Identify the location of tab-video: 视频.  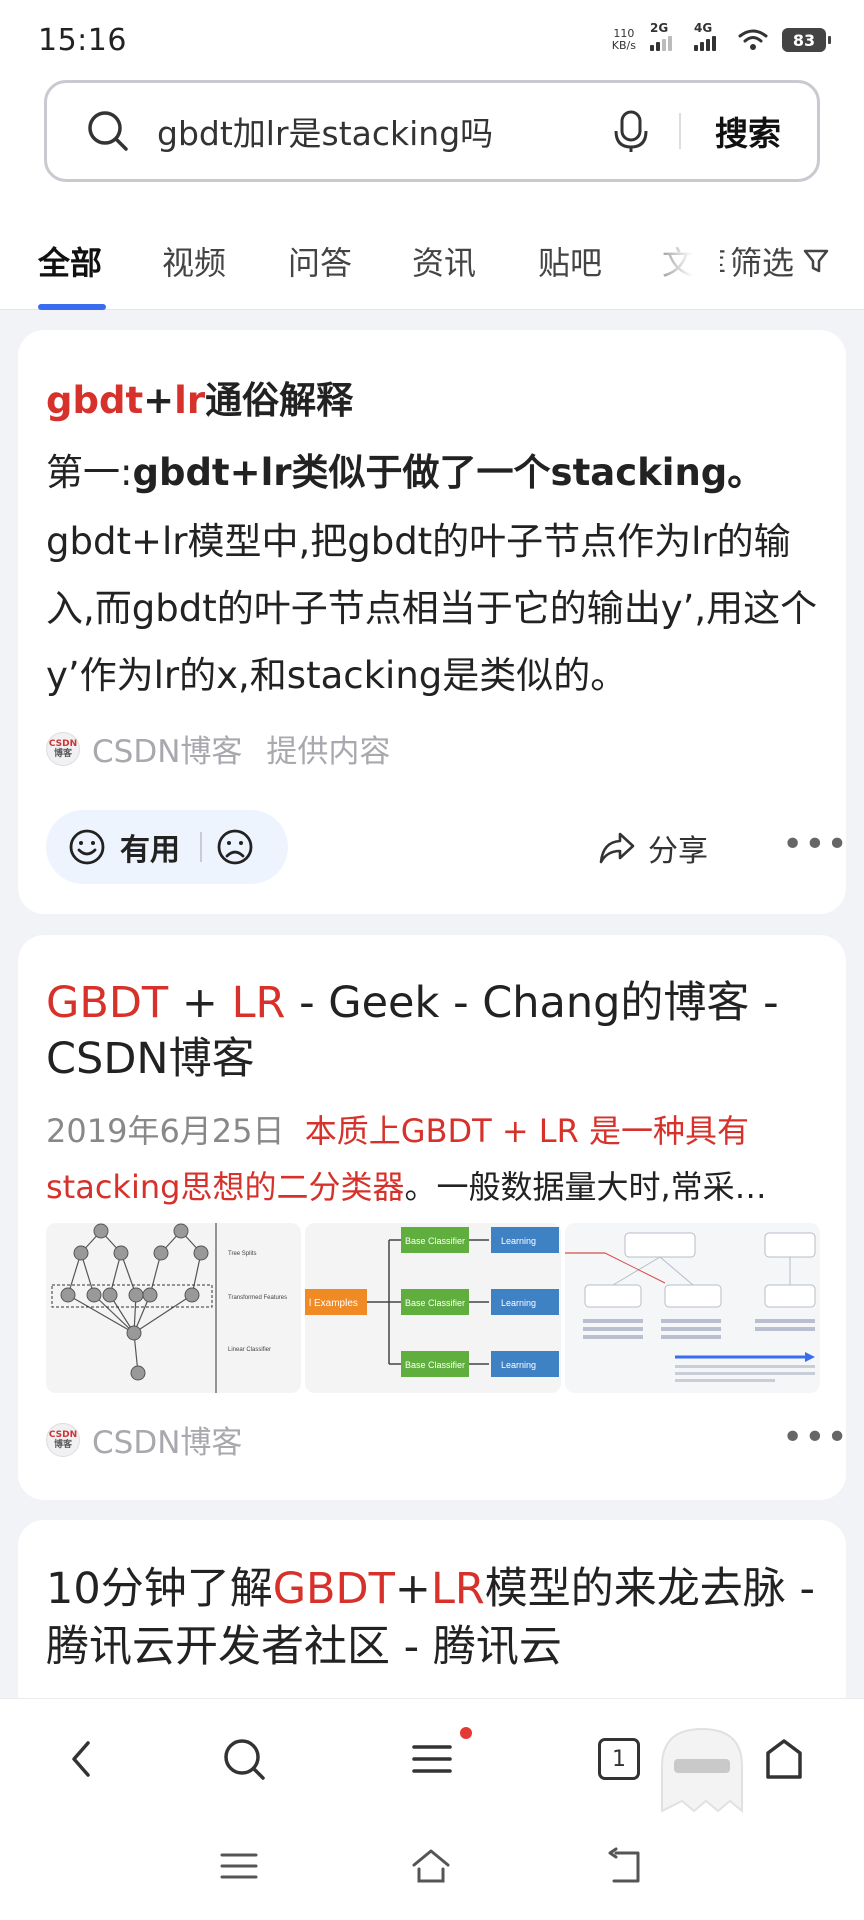
(194, 261).